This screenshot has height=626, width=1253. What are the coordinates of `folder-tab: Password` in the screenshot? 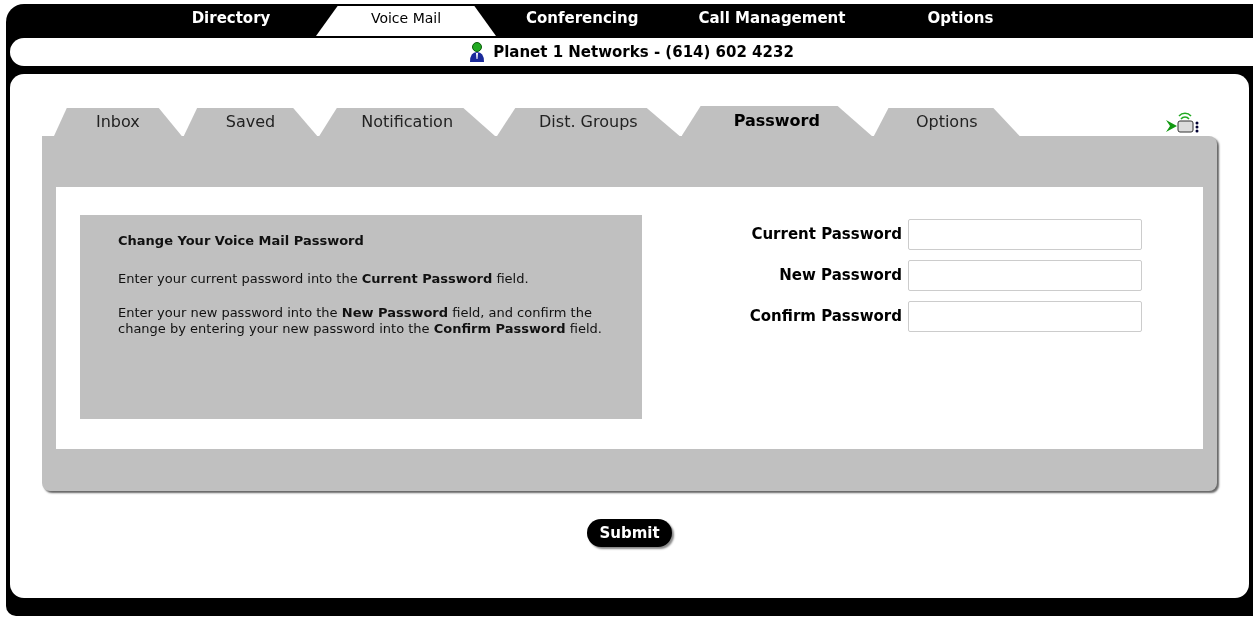 It's located at (776, 121).